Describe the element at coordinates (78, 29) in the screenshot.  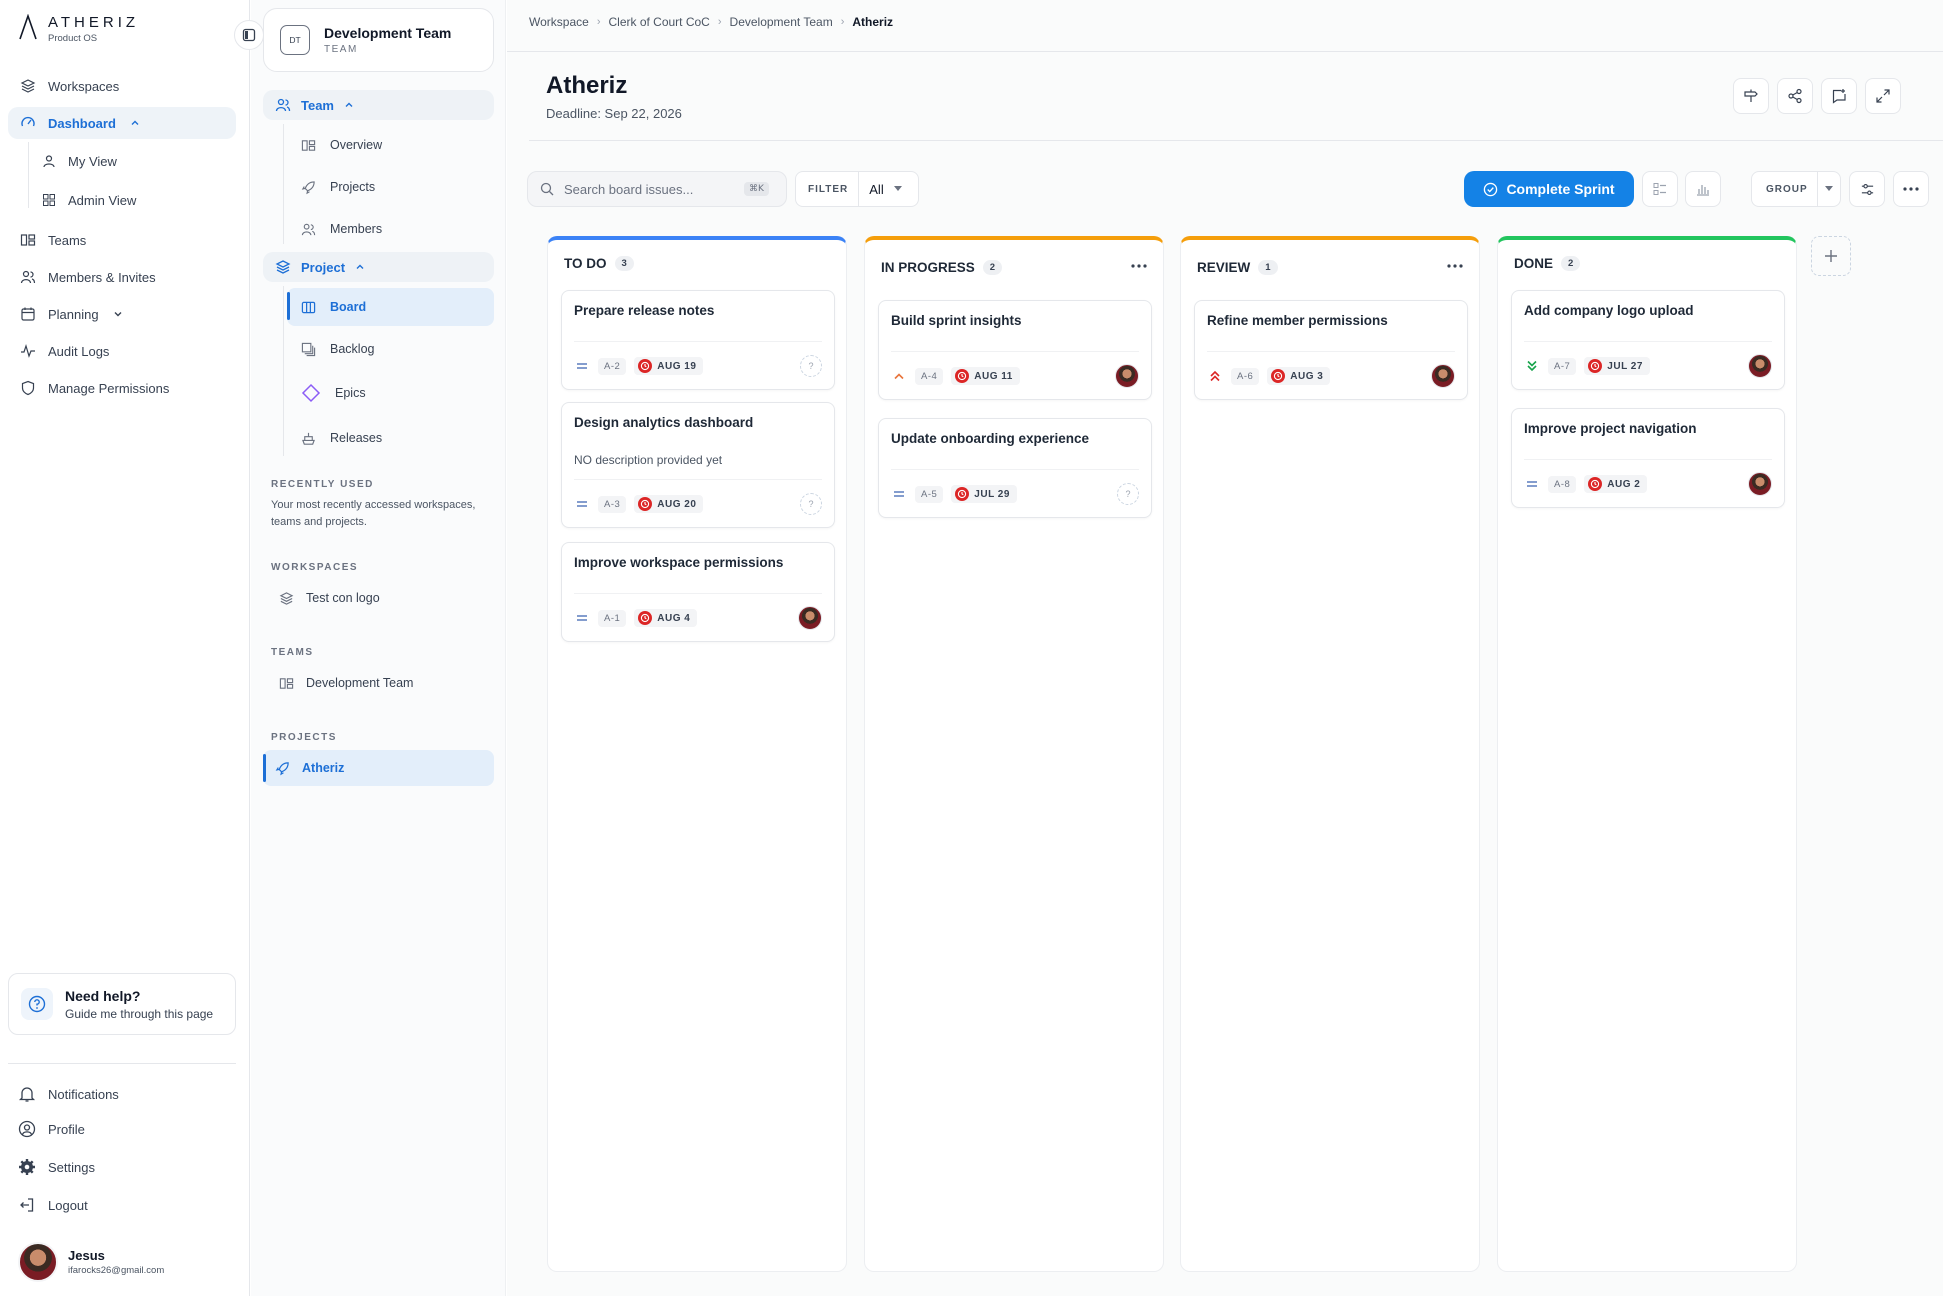
I see `brand: ATHERIZ Product OS` at that location.